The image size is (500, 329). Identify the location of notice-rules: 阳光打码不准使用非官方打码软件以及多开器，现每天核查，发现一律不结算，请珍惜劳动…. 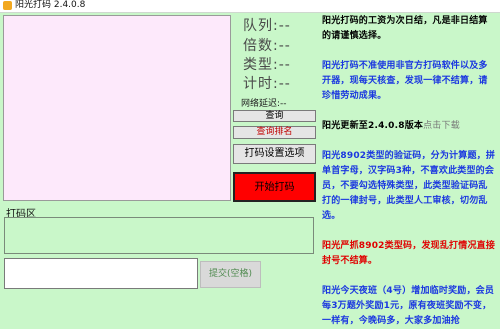
(405, 81).